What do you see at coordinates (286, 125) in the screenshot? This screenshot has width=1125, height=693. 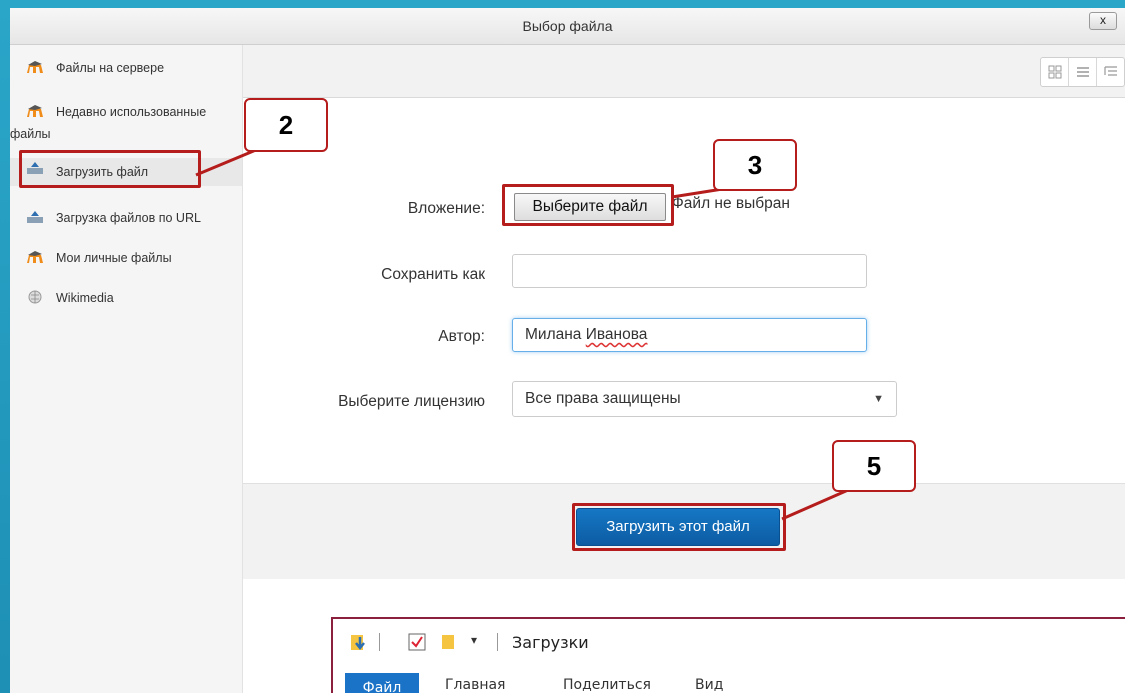 I see `callout-step-2: 2` at bounding box center [286, 125].